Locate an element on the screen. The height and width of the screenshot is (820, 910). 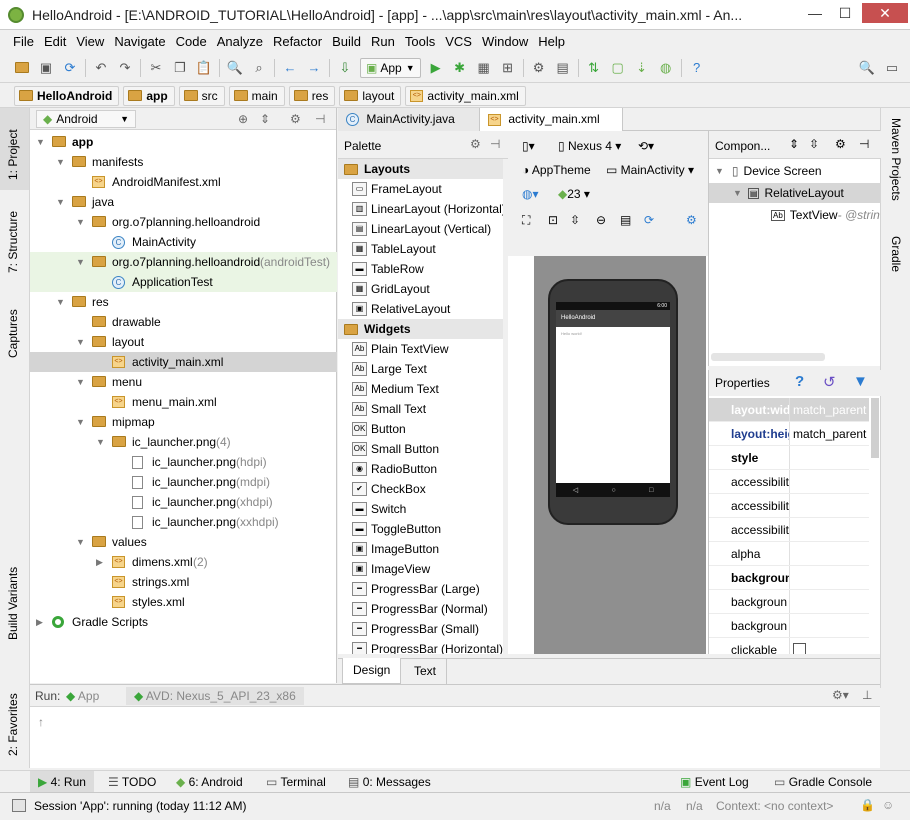
forward-icon: → is located at coordinates (314, 68).